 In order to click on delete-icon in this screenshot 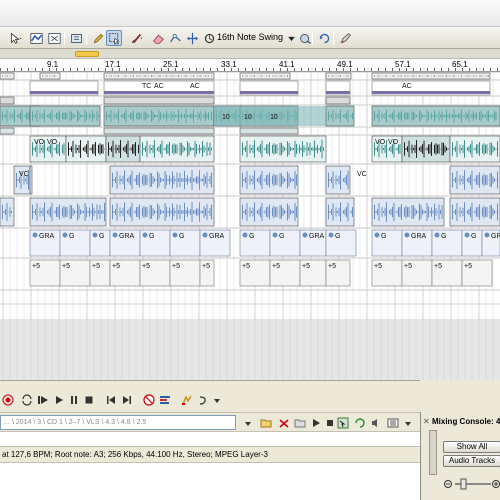, I will do `click(284, 422)`.